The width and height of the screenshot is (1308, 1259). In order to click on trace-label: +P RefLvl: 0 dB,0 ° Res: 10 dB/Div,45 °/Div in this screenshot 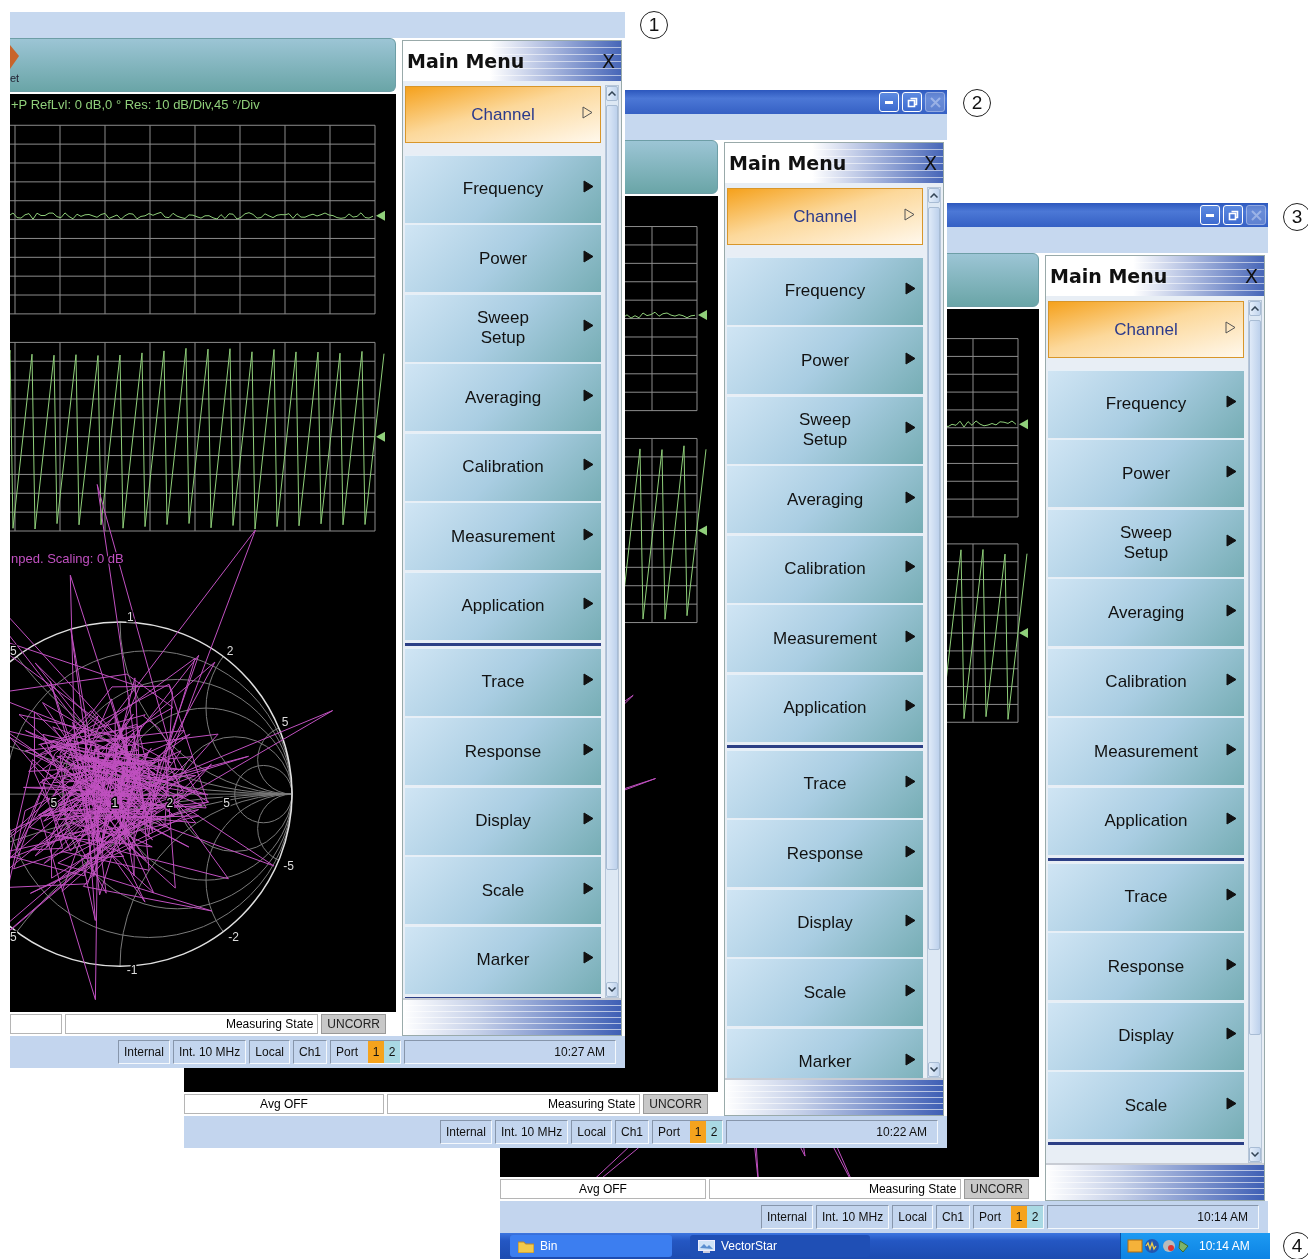, I will do `click(135, 104)`.